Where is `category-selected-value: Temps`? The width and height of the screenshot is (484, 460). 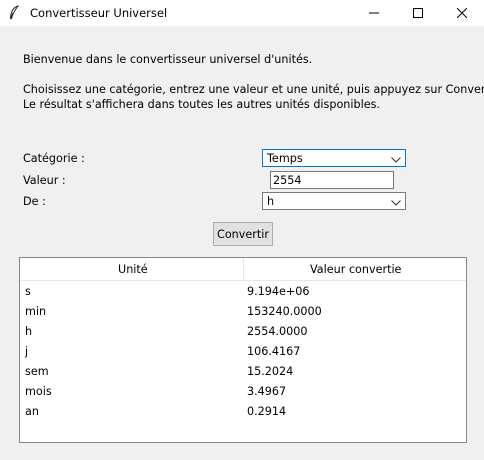
category-selected-value: Temps is located at coordinates (285, 158).